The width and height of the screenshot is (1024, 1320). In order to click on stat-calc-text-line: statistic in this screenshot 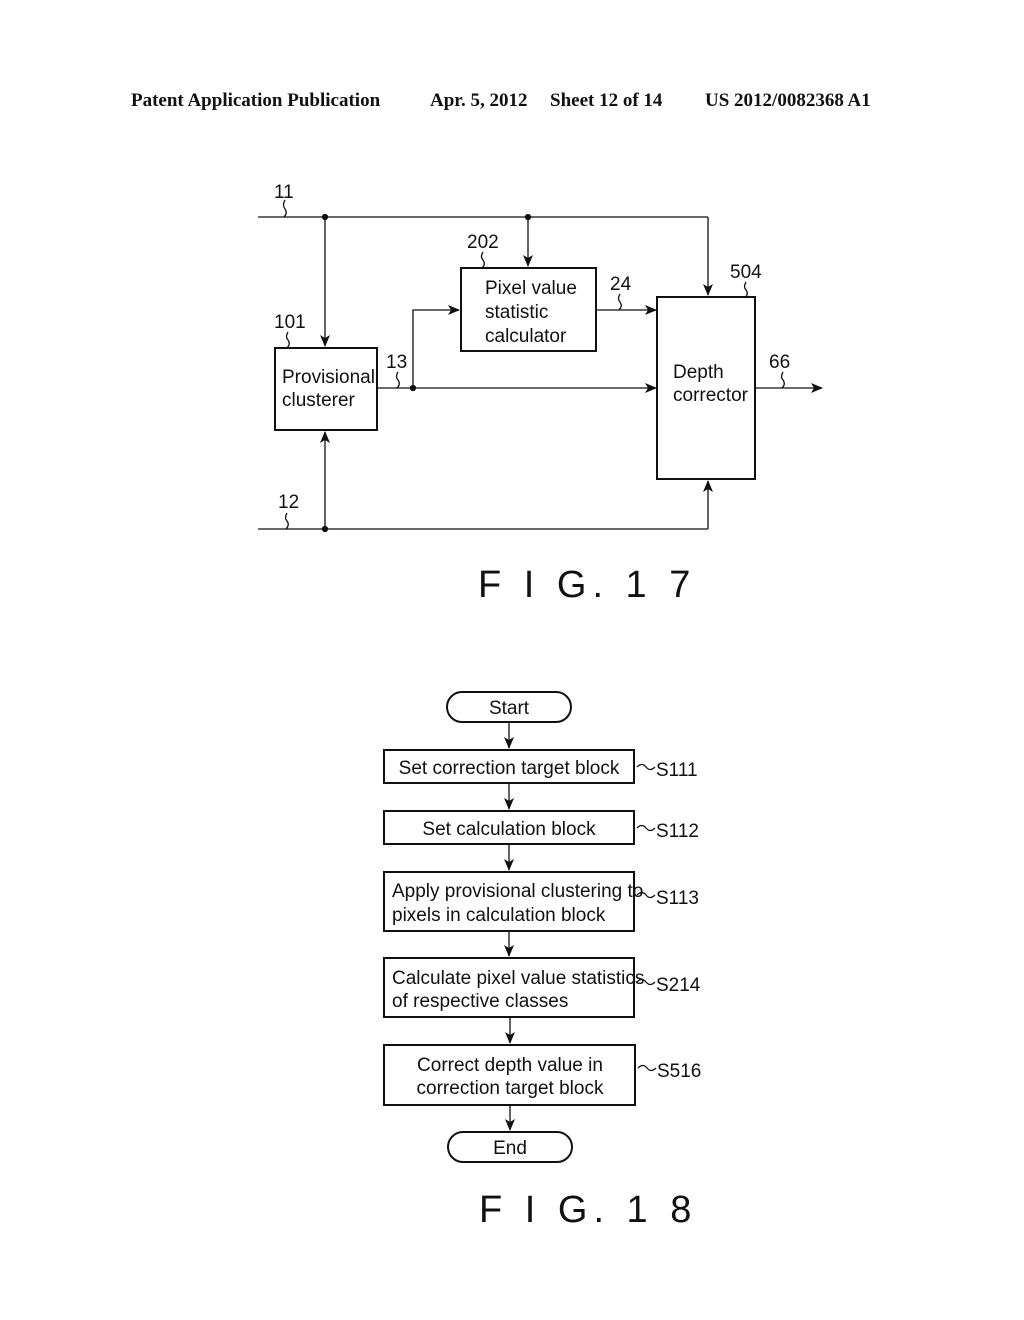, I will do `click(516, 312)`.